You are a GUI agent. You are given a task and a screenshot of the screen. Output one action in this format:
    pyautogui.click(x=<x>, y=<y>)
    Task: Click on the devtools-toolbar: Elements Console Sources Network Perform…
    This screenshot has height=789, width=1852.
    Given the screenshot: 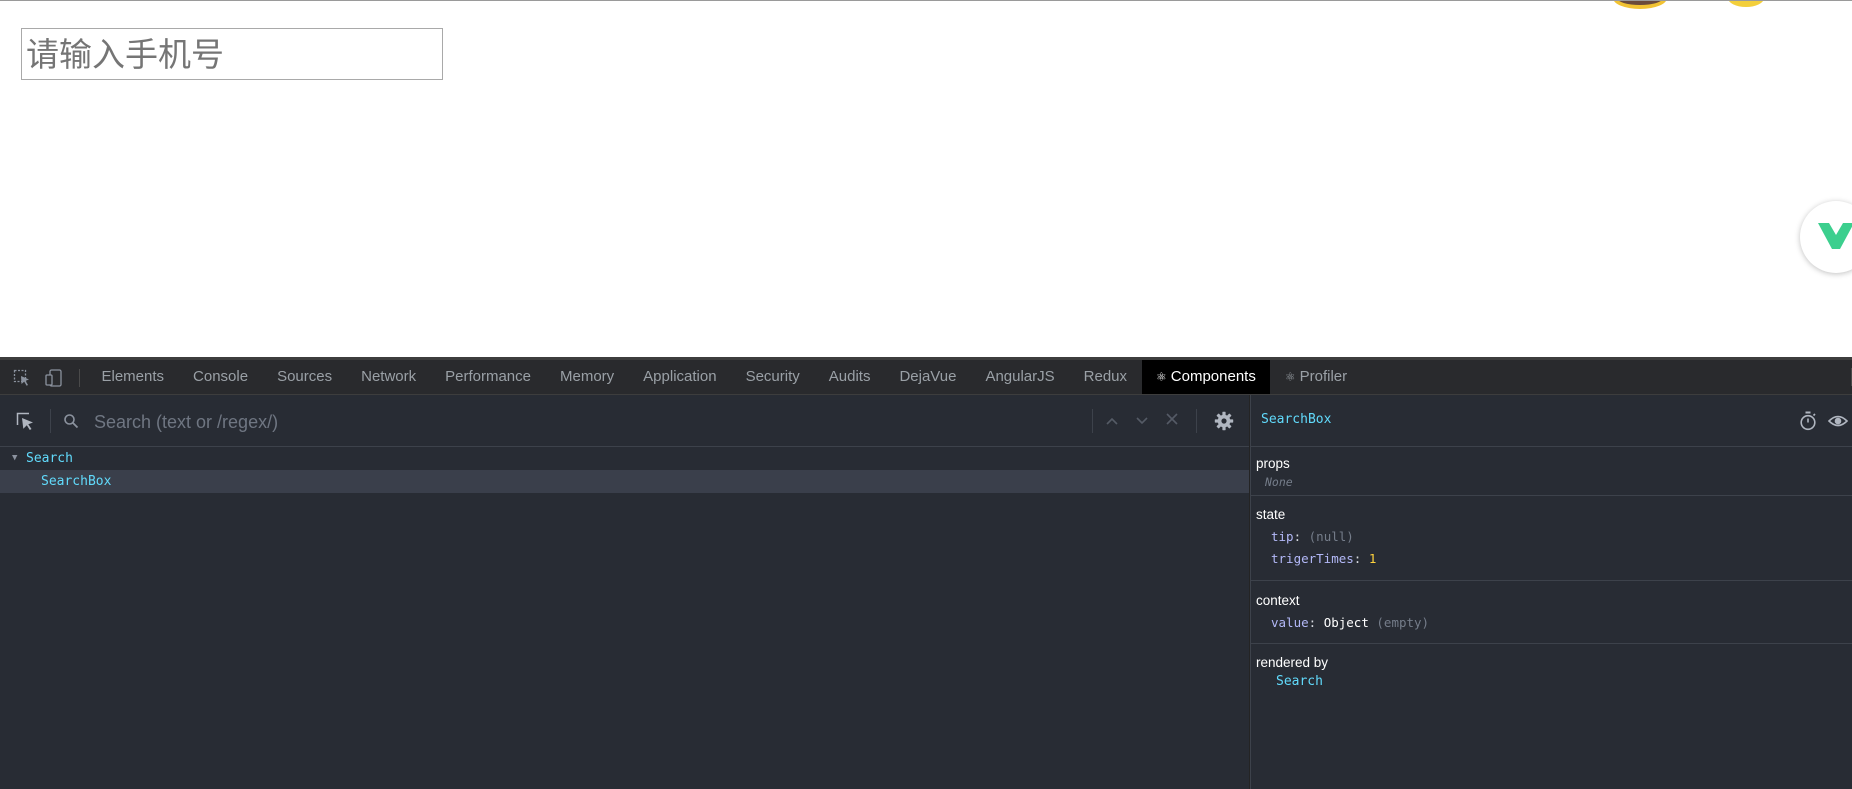 What is the action you would take?
    pyautogui.click(x=926, y=377)
    